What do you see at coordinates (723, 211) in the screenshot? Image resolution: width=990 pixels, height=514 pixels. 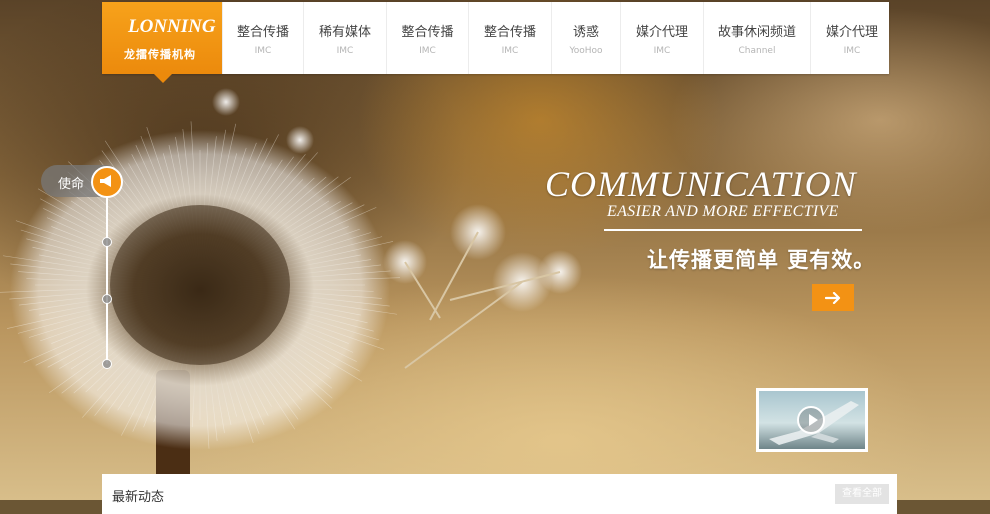 I see `hero-subline: EASIER AND MORE EFFECTIVE` at bounding box center [723, 211].